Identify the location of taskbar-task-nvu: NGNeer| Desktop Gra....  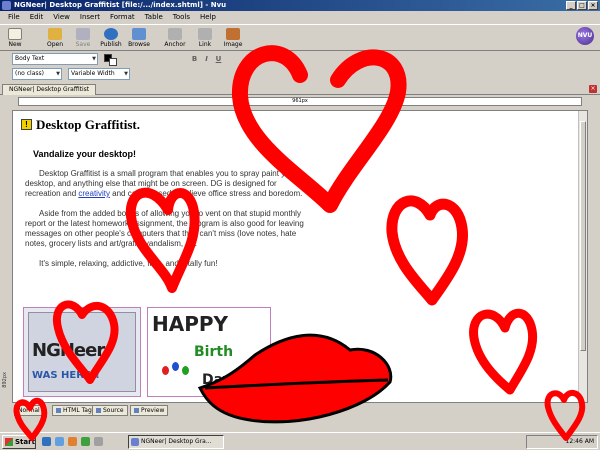
(176, 442).